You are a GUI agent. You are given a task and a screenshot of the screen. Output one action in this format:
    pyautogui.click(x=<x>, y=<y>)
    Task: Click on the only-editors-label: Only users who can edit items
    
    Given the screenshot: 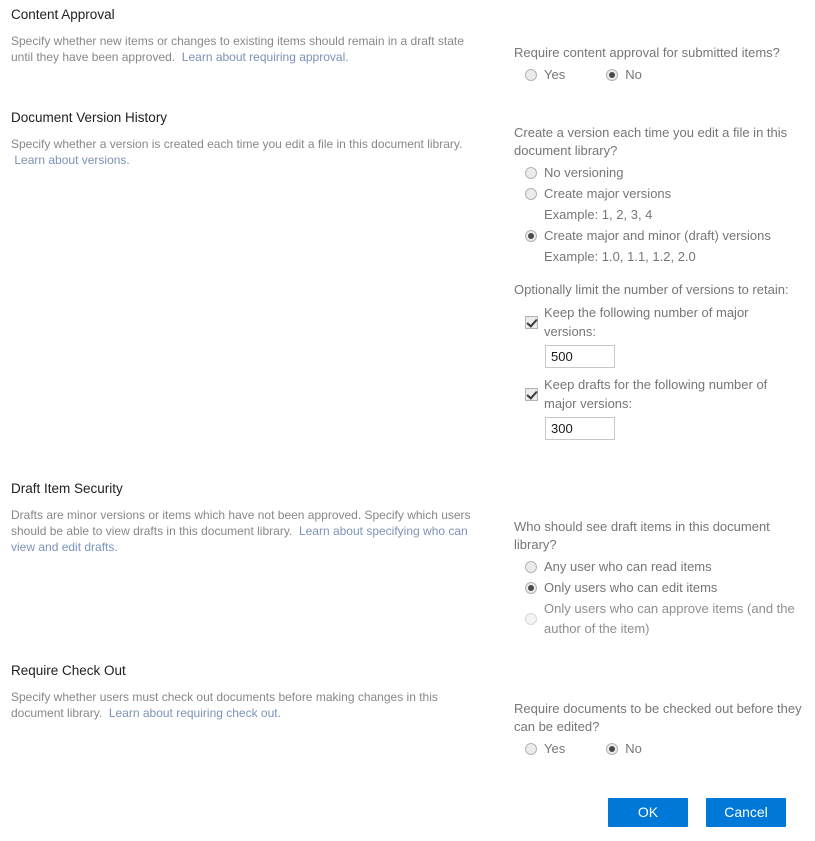 What is the action you would take?
    pyautogui.click(x=630, y=588)
    